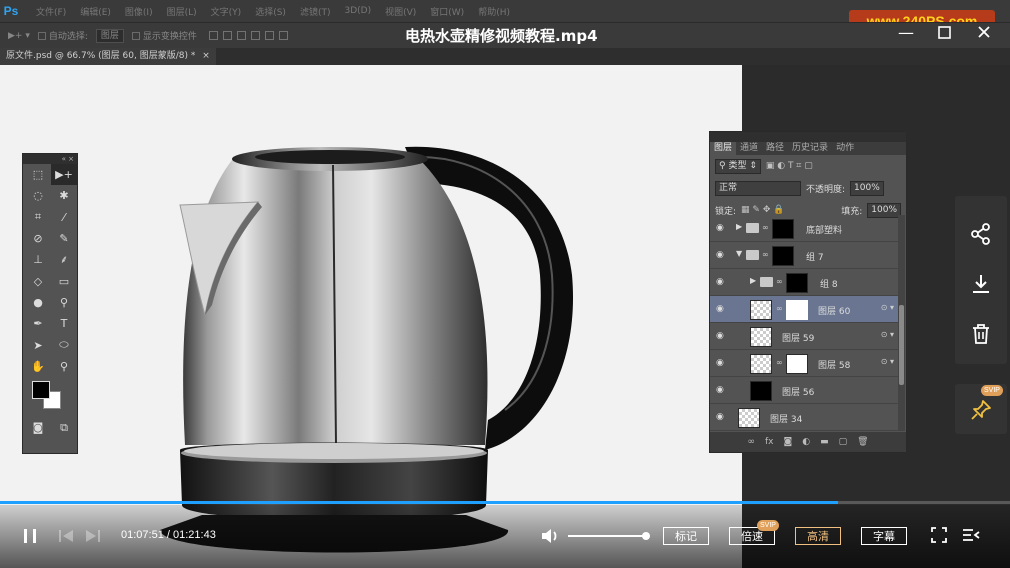  I want to click on minimize-icon: —, so click(906, 32).